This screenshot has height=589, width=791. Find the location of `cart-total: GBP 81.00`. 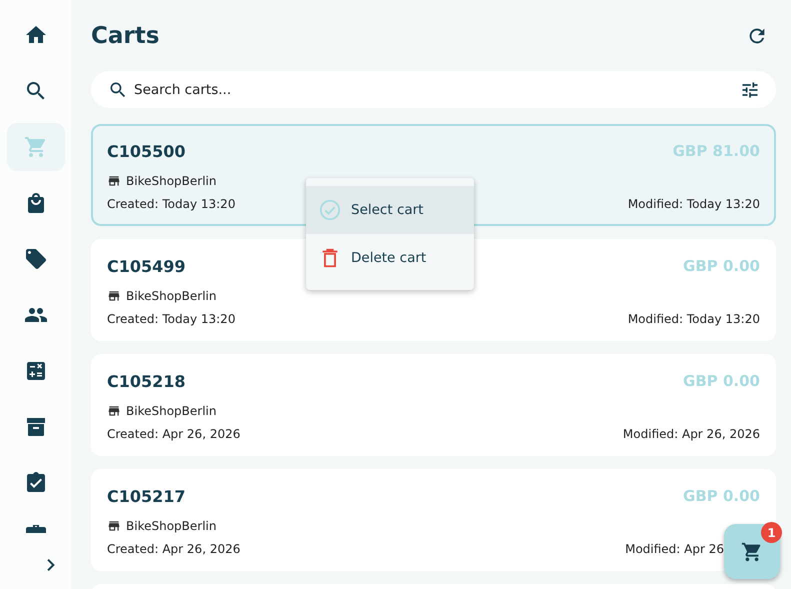

cart-total: GBP 81.00 is located at coordinates (716, 152).